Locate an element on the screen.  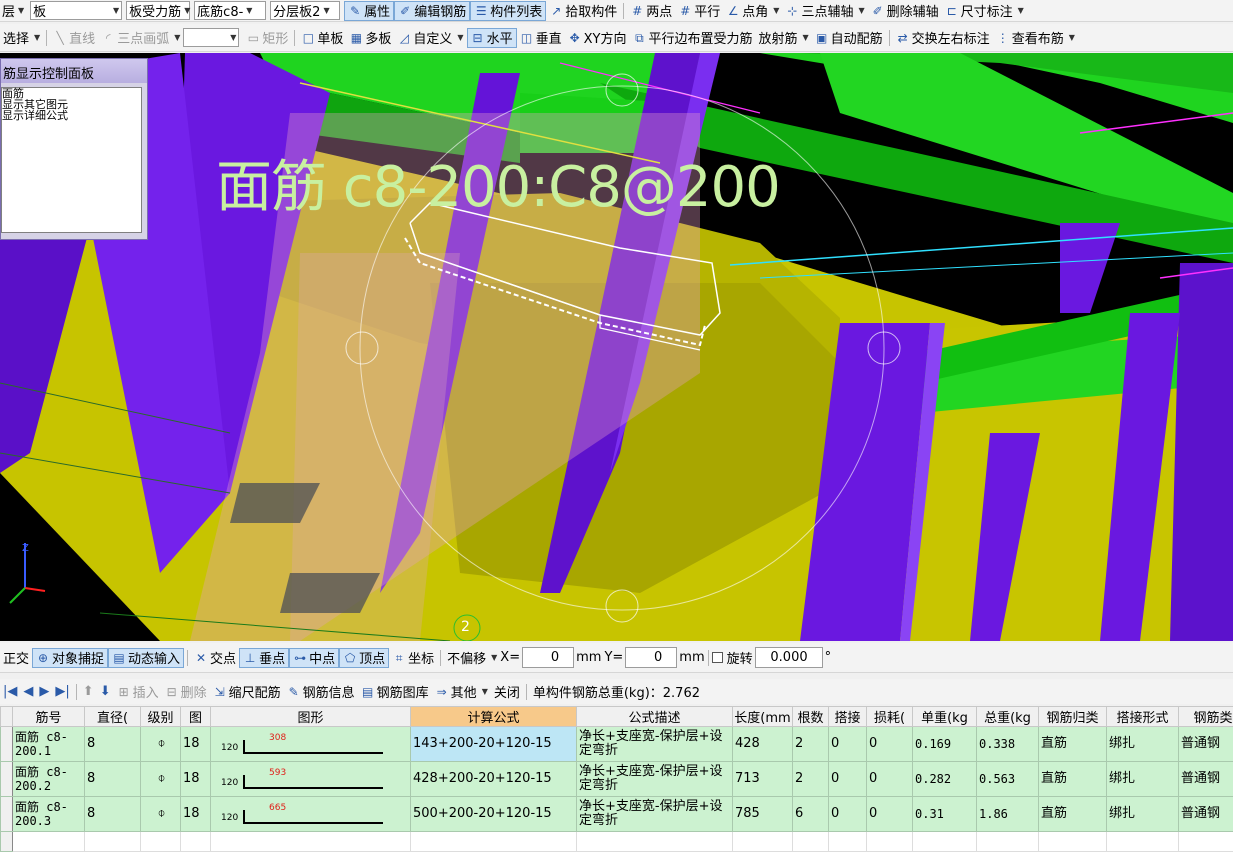
custom-button: ◿ 自定义 ▼ is located at coordinates (430, 37).